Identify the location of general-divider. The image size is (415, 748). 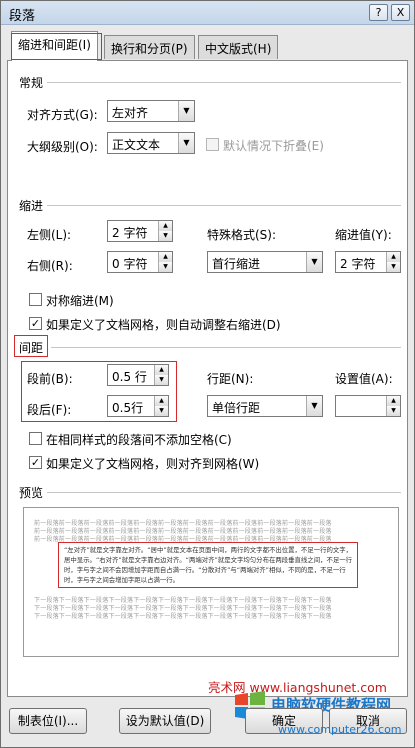
(224, 82).